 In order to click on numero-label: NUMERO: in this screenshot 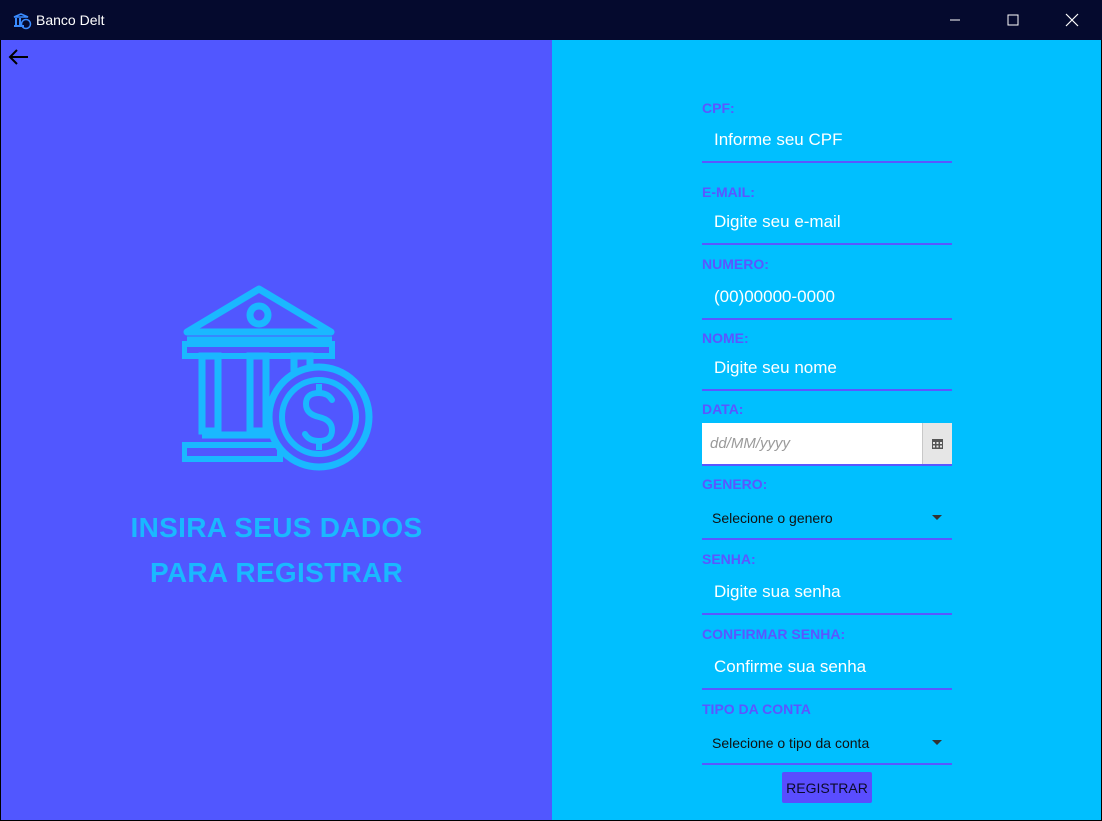, I will do `click(735, 264)`.